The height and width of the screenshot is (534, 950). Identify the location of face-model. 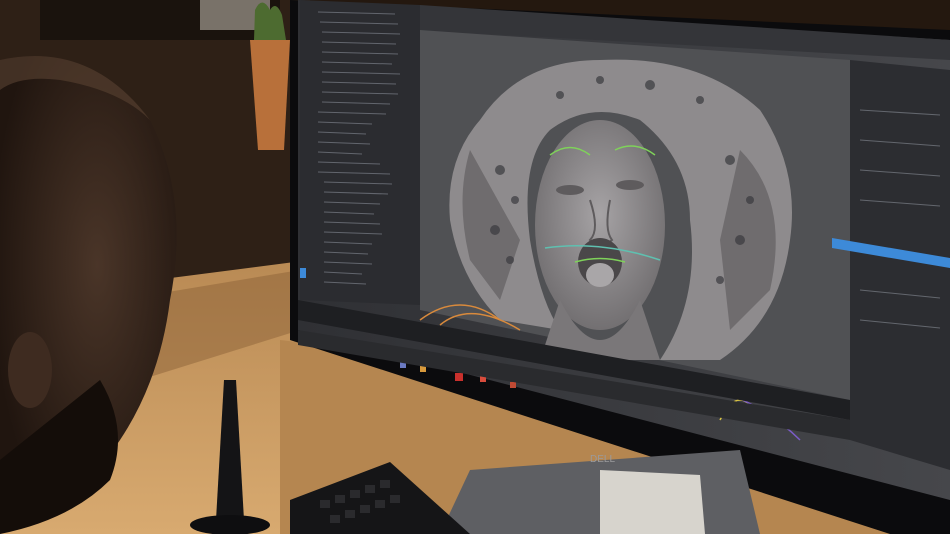
(600, 240).